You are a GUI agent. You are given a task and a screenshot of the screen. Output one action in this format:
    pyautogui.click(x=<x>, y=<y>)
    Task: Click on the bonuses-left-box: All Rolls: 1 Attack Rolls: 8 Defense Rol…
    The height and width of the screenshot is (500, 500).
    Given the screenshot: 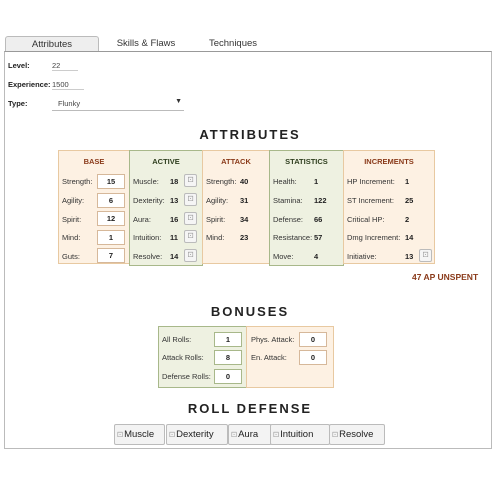 What is the action you would take?
    pyautogui.click(x=202, y=357)
    